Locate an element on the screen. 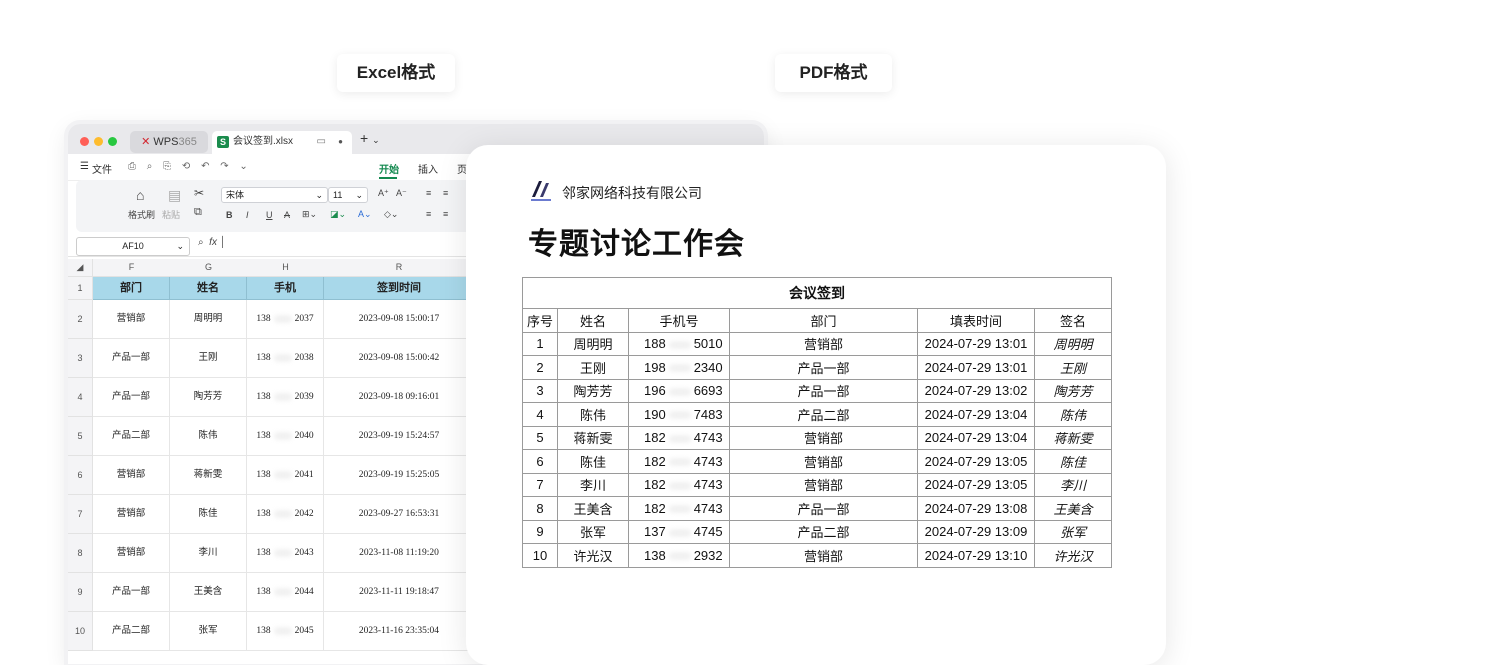 The image size is (1500, 665). row-header: 10 is located at coordinates (80, 631).